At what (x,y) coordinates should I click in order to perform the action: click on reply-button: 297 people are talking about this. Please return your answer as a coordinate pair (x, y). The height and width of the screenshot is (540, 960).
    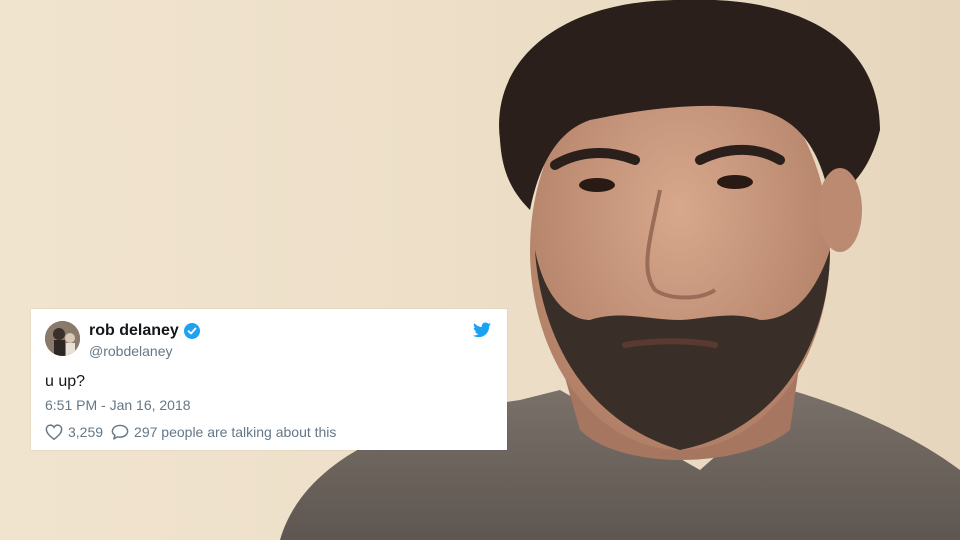
    Looking at the image, I should click on (223, 432).